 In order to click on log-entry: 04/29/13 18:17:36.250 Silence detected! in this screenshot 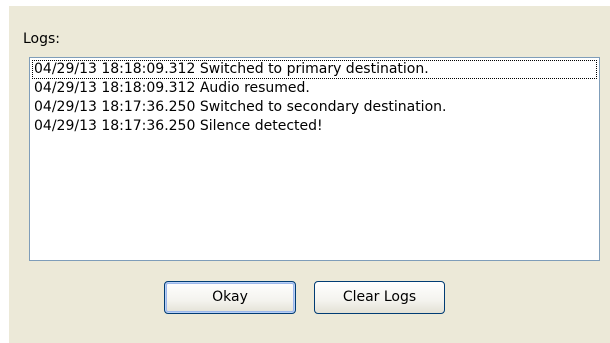, I will do `click(314, 126)`.